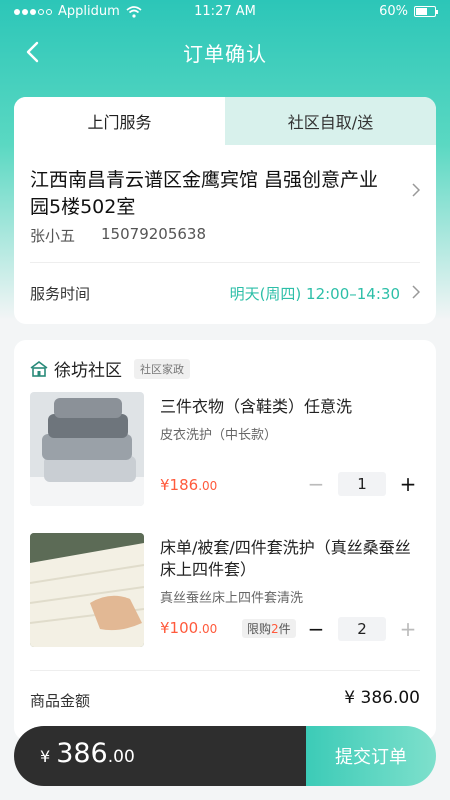 The image size is (450, 800). Describe the element at coordinates (121, 757) in the screenshot. I see `total-cents: .00` at that location.